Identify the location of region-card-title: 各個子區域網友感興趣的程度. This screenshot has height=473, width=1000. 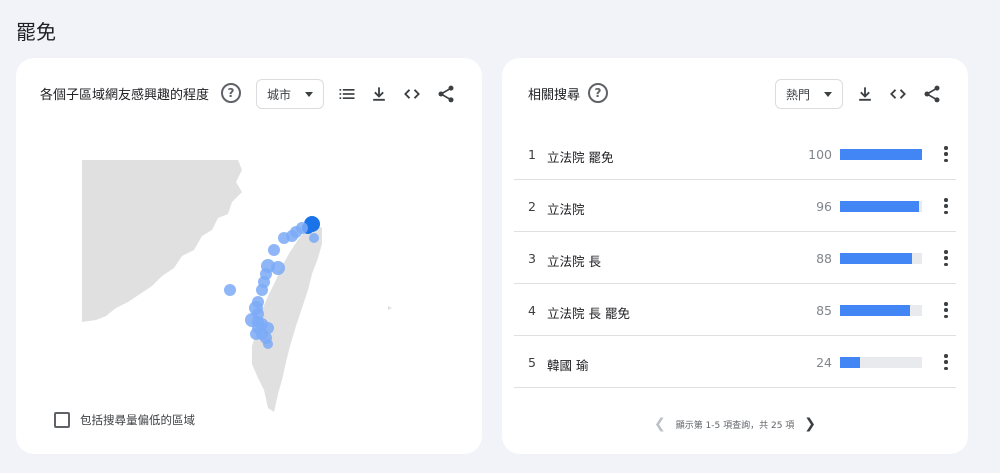
(125, 95).